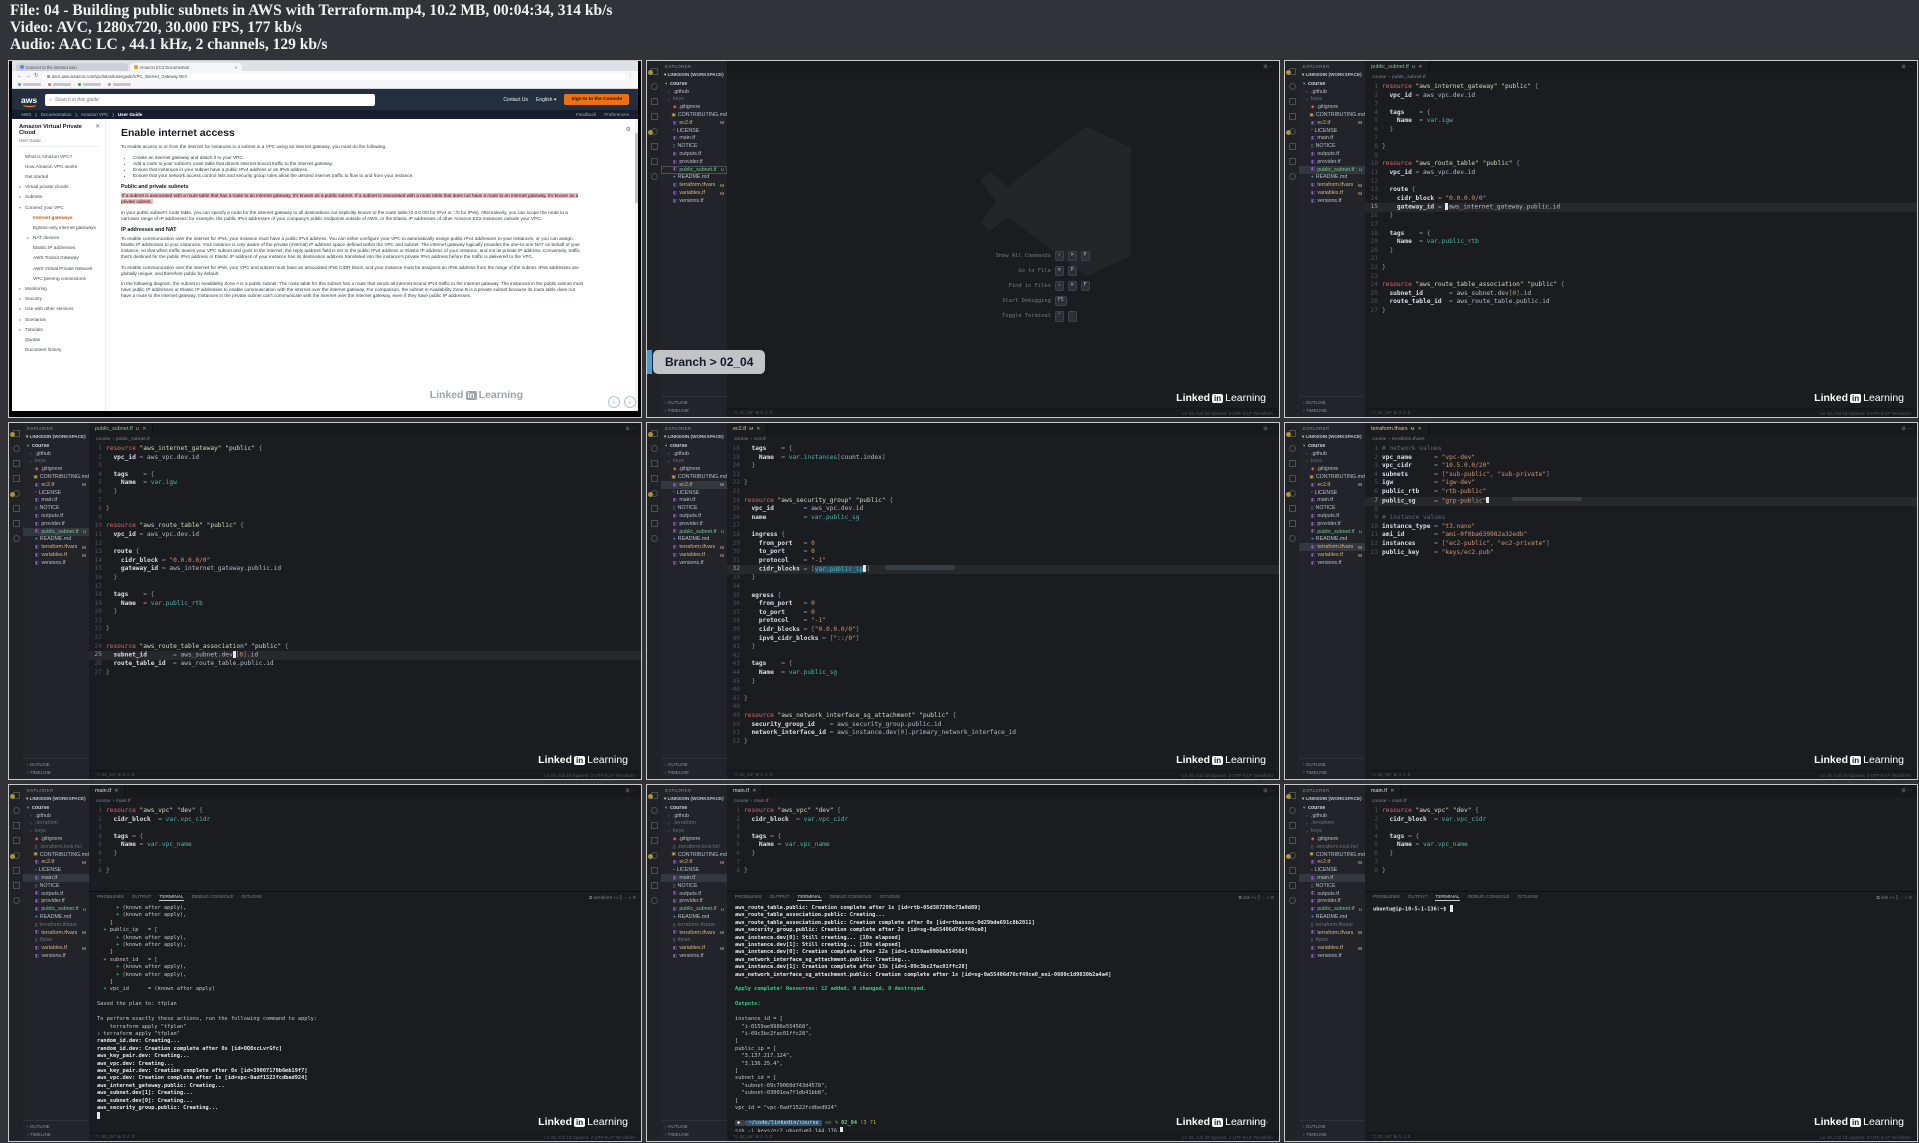  What do you see at coordinates (586, 114) in the screenshot?
I see `feedback-link: Feedback` at bounding box center [586, 114].